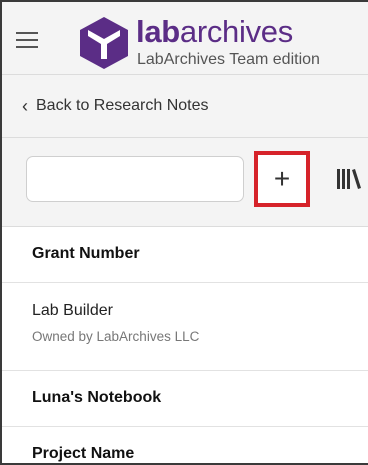 The height and width of the screenshot is (465, 368). Describe the element at coordinates (228, 59) in the screenshot. I see `edition-label: LabArchives Team edition` at that location.